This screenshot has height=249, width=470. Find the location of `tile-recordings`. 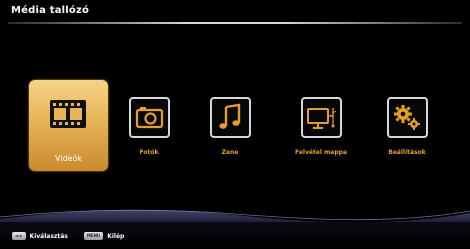

tile-recordings is located at coordinates (321, 117).